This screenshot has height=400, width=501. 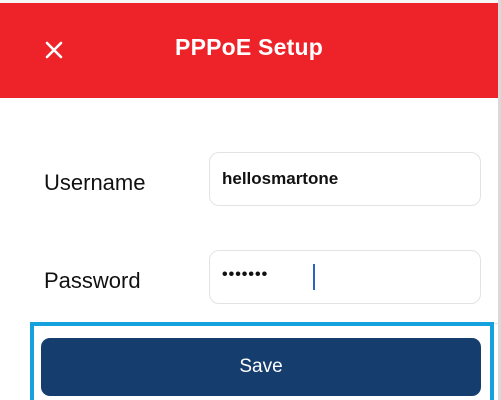 I want to click on save-button: Save, so click(x=261, y=367).